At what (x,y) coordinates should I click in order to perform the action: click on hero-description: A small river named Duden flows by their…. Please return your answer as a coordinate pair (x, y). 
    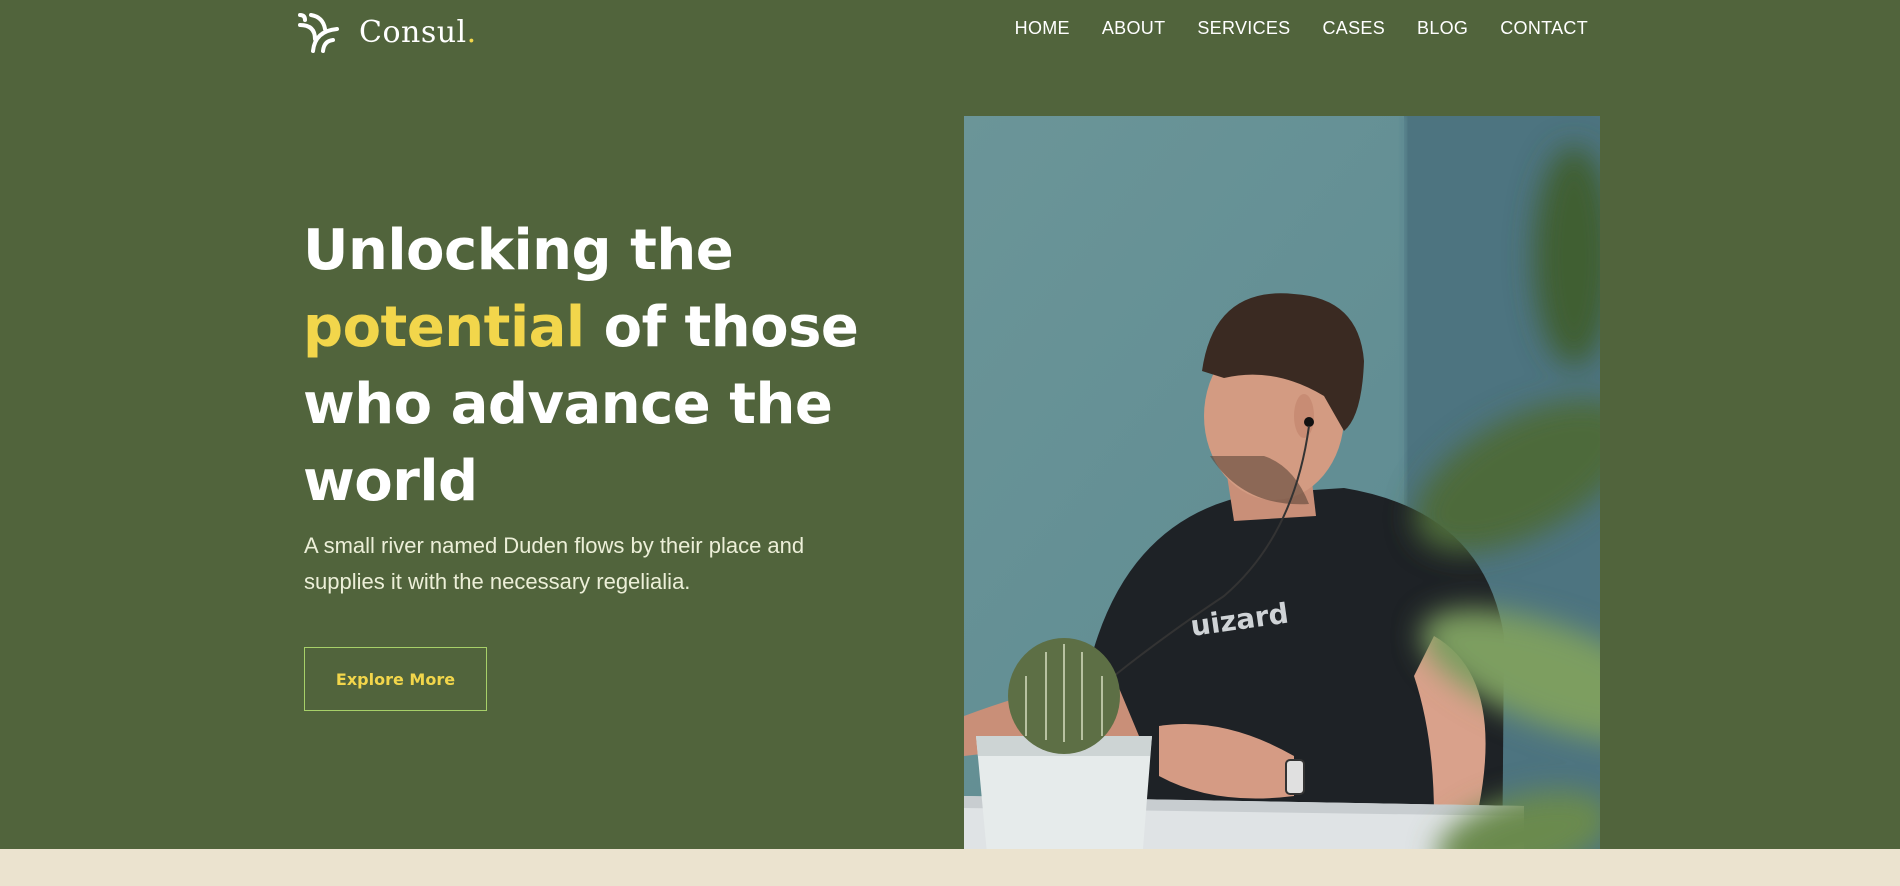
    Looking at the image, I should click on (554, 563).